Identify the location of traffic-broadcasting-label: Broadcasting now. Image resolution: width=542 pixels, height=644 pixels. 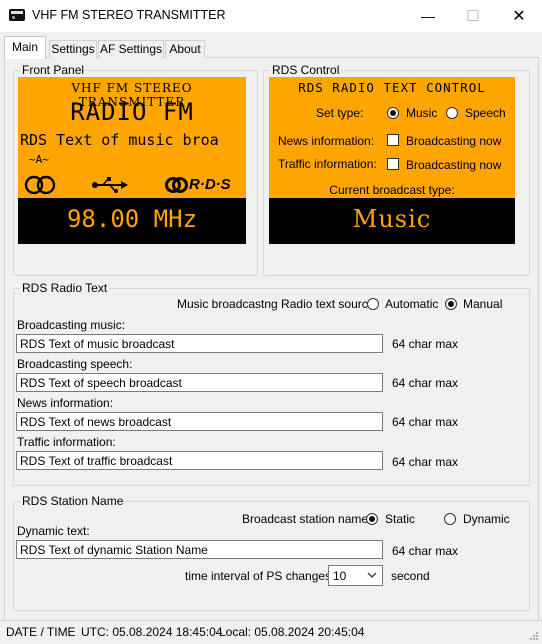
(453, 165).